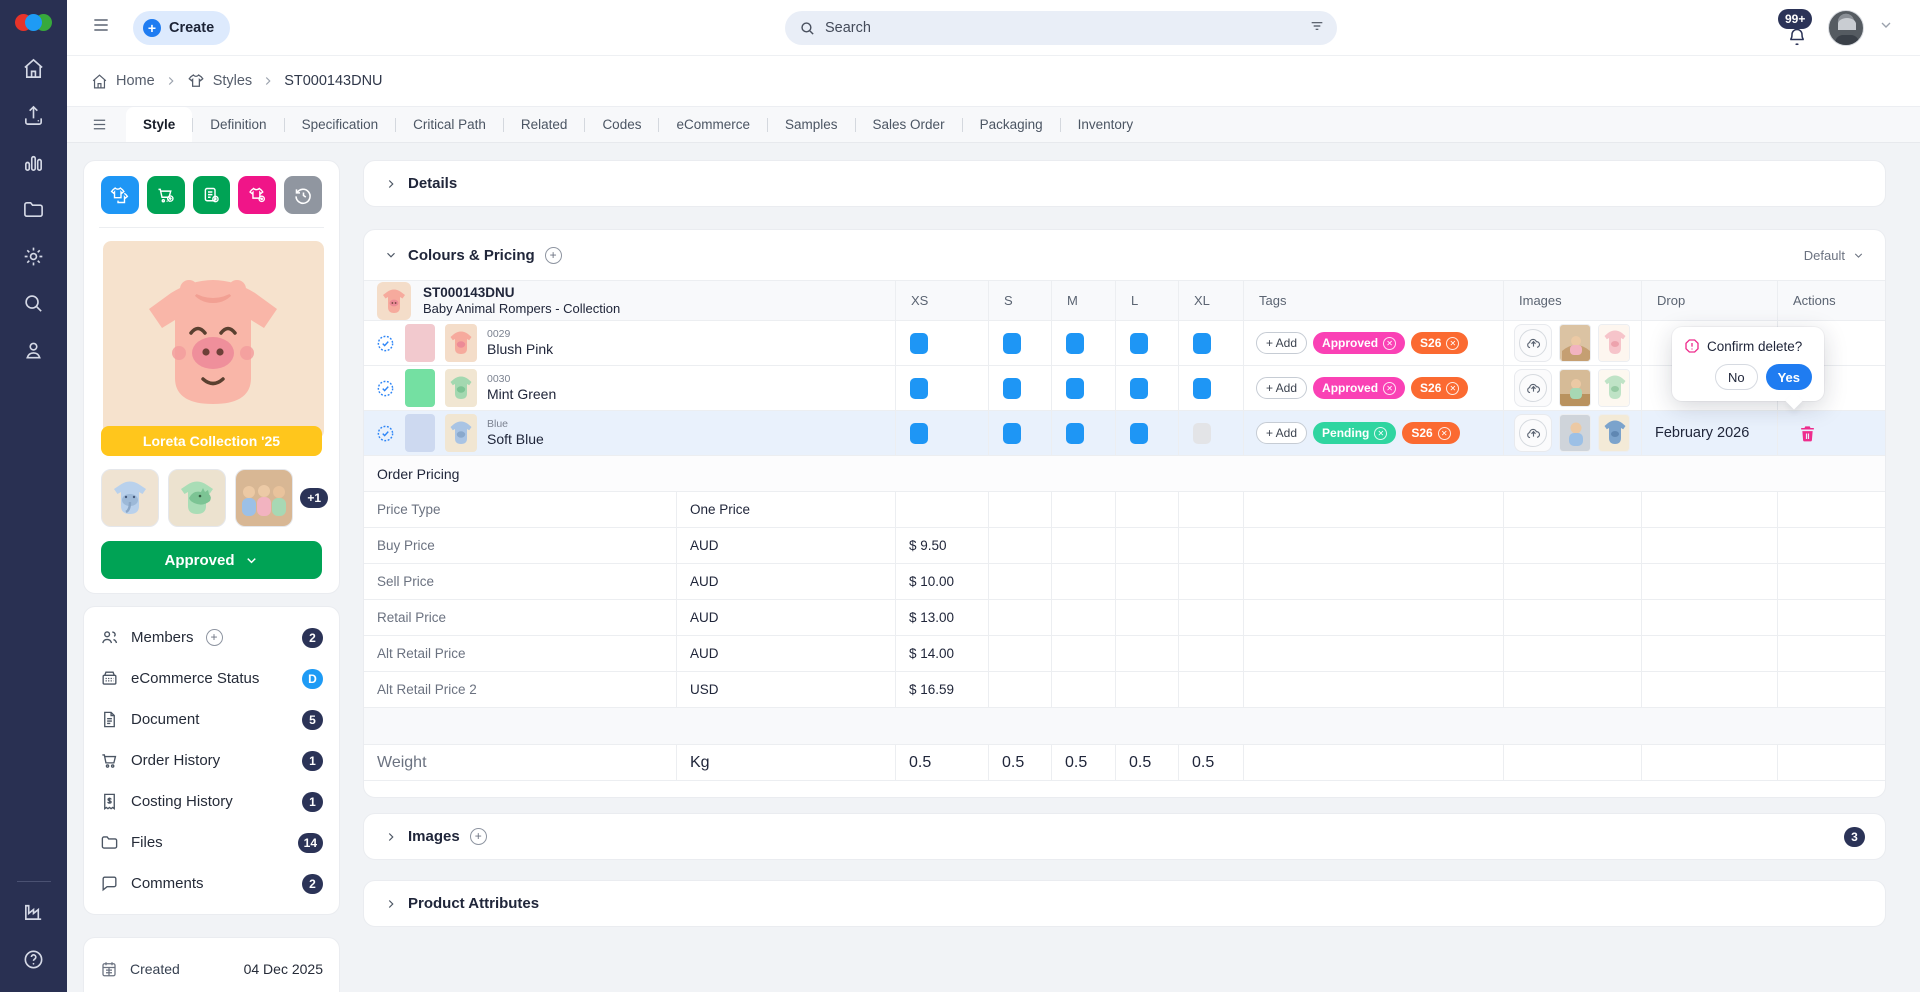 This screenshot has width=1920, height=992. Describe the element at coordinates (257, 195) in the screenshot. I see `remove-style-button` at that location.